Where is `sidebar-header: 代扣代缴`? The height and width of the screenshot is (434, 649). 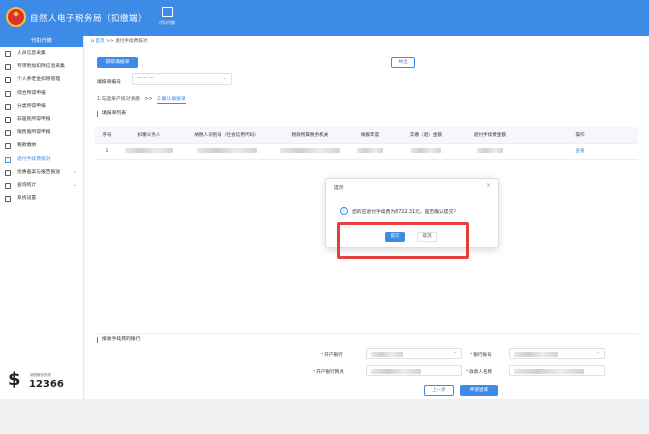
sidebar-header: 代扣代缴 is located at coordinates (41, 41).